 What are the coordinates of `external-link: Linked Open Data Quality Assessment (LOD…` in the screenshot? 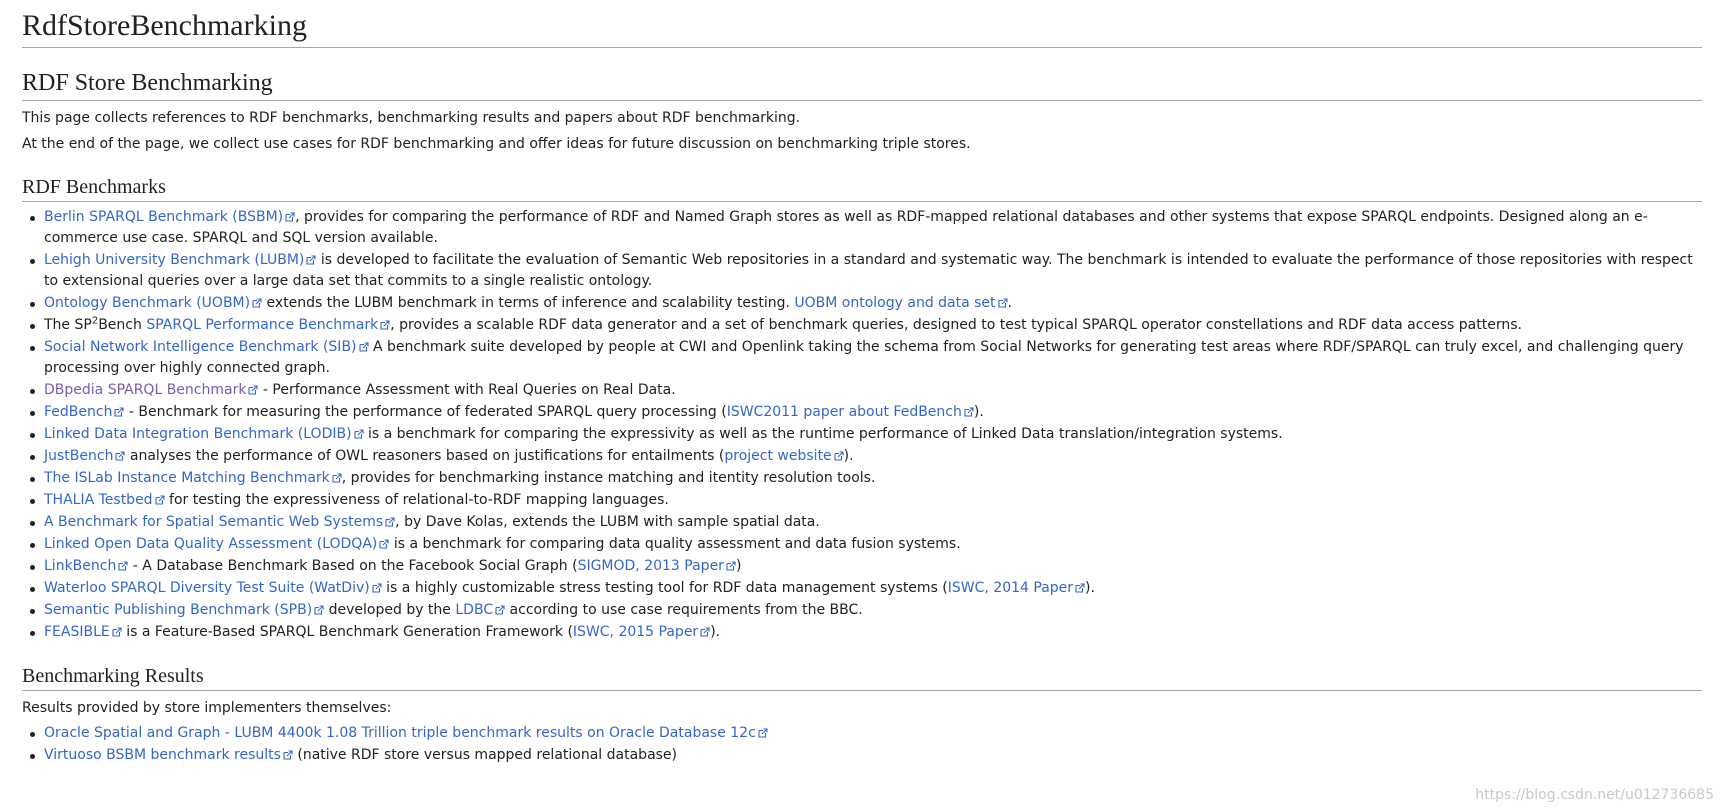 It's located at (216, 544).